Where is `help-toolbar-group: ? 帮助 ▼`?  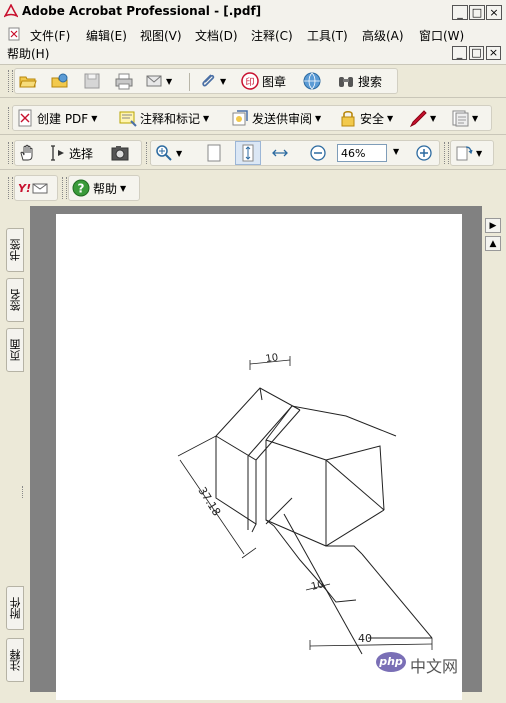
help-toolbar-group: ? 帮助 ▼ is located at coordinates (104, 188).